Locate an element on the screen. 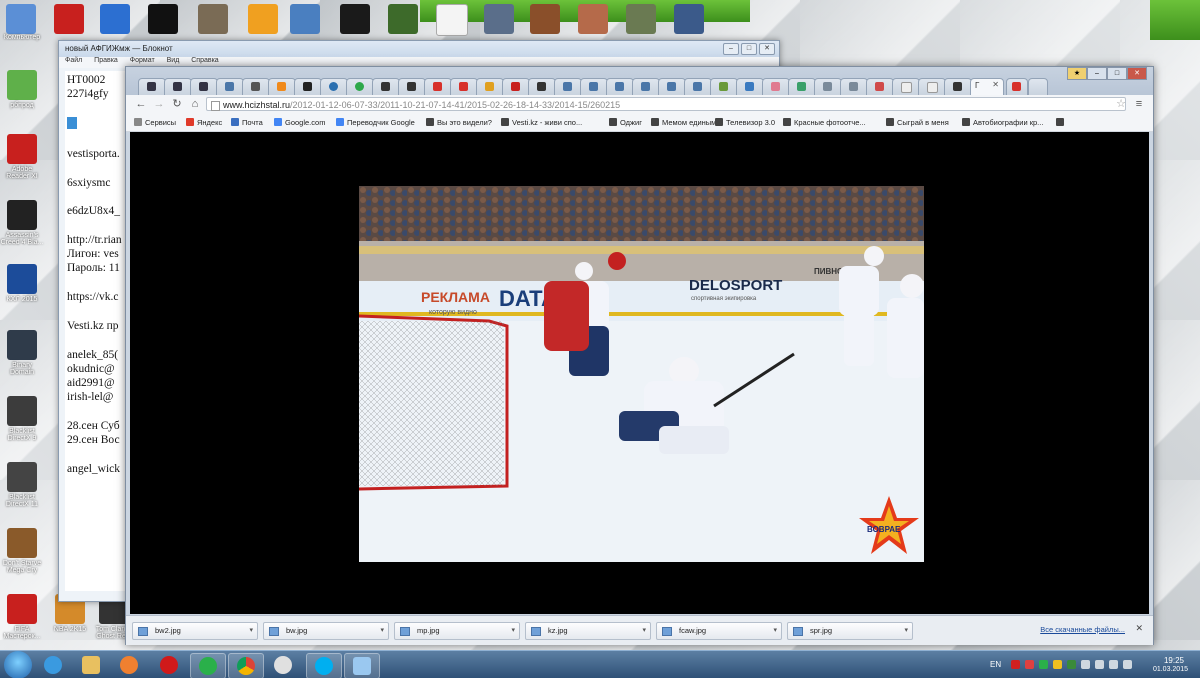 Image resolution: width=1200 pixels, height=678 pixels. desktop-icon: КХЛ 2015 is located at coordinates (22, 283).